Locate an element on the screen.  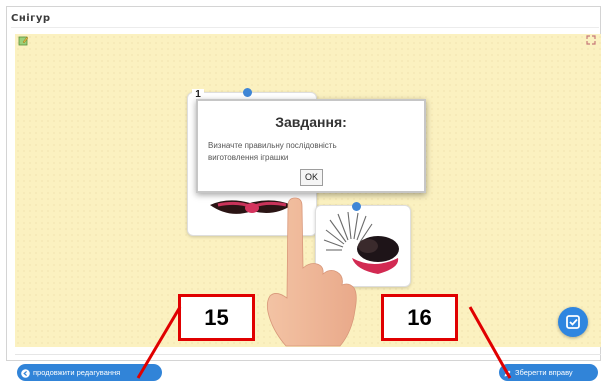
check-icon is located at coordinates (573, 322).